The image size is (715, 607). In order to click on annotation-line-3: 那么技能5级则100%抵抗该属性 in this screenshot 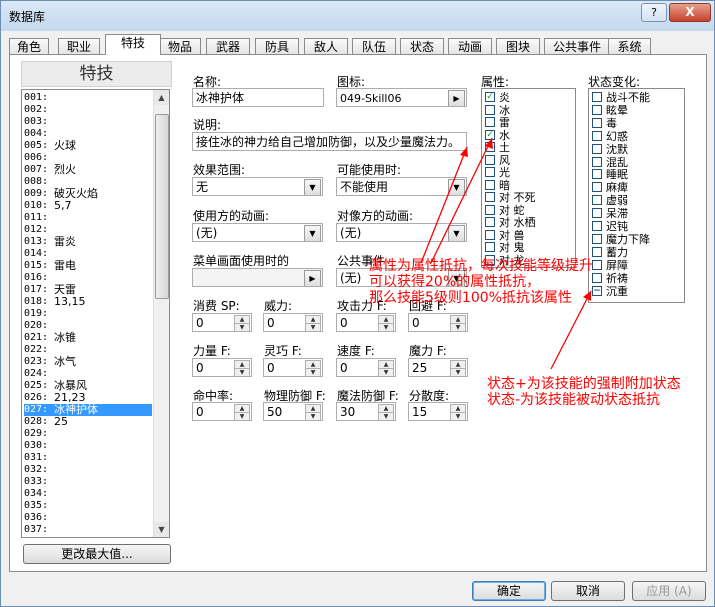, I will do `click(470, 298)`.